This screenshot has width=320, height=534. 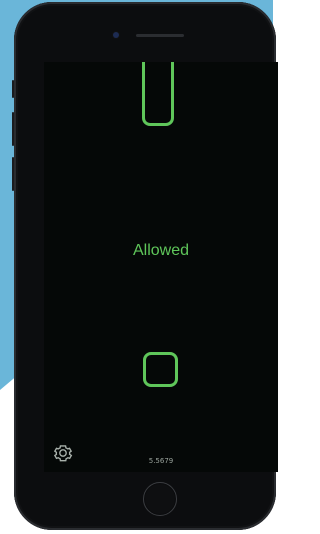 What do you see at coordinates (160, 499) in the screenshot?
I see `home-button` at bounding box center [160, 499].